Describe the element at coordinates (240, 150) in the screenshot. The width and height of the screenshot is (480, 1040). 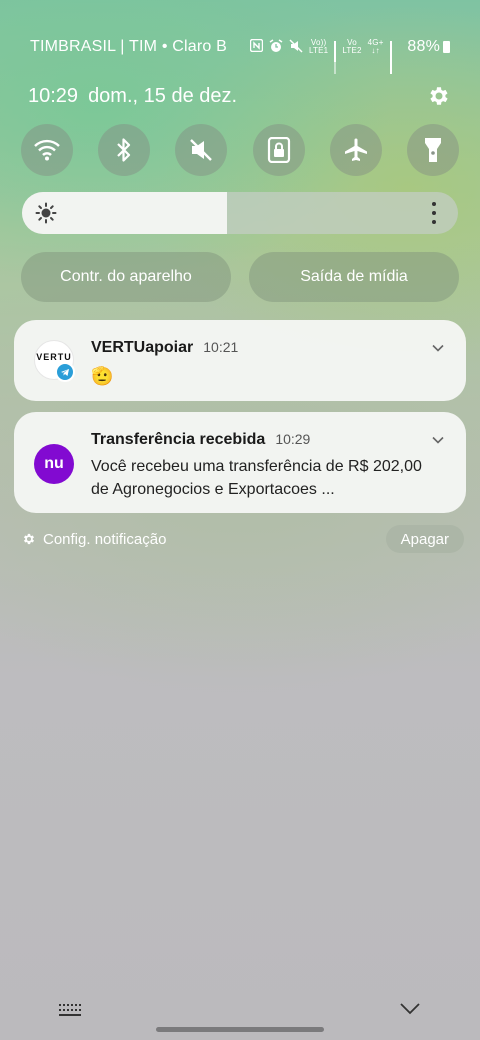
I see `quick-toggles` at that location.